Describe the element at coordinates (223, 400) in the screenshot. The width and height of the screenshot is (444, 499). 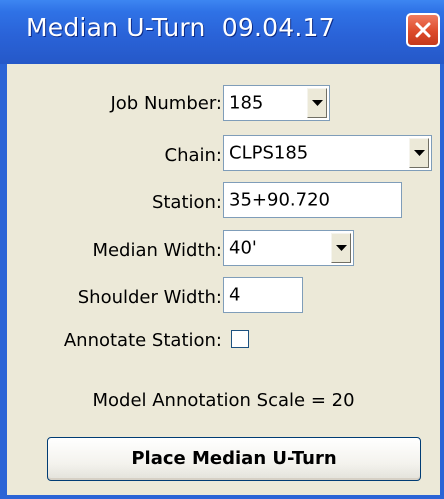
I see `model-annotation-scale-text: Model Annotation Scale = 20` at that location.